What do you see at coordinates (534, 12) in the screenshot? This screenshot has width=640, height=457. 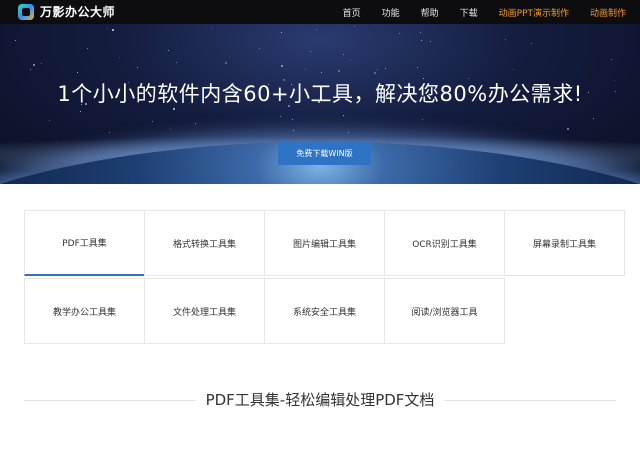 I see `nav-item-ppt-animation: 动画PPT演示制作` at bounding box center [534, 12].